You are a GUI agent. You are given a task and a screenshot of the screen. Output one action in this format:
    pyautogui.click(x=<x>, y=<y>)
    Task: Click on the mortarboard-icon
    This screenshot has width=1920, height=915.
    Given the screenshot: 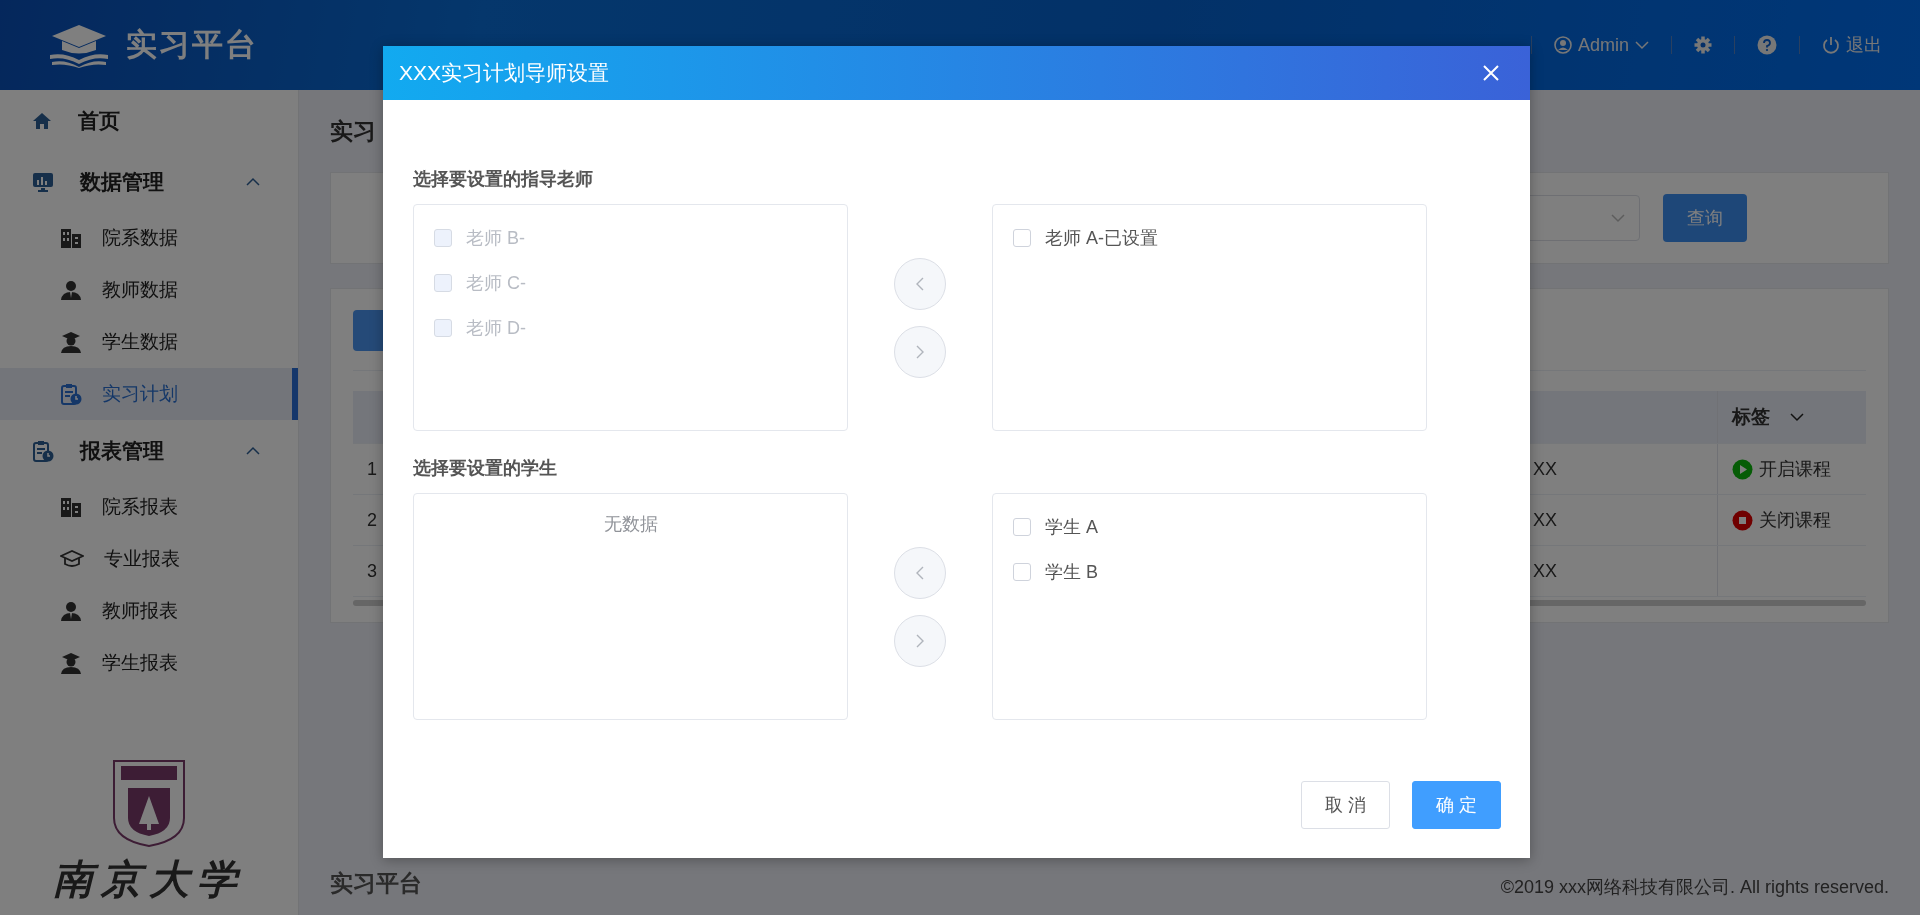 What is the action you would take?
    pyautogui.click(x=72, y=559)
    